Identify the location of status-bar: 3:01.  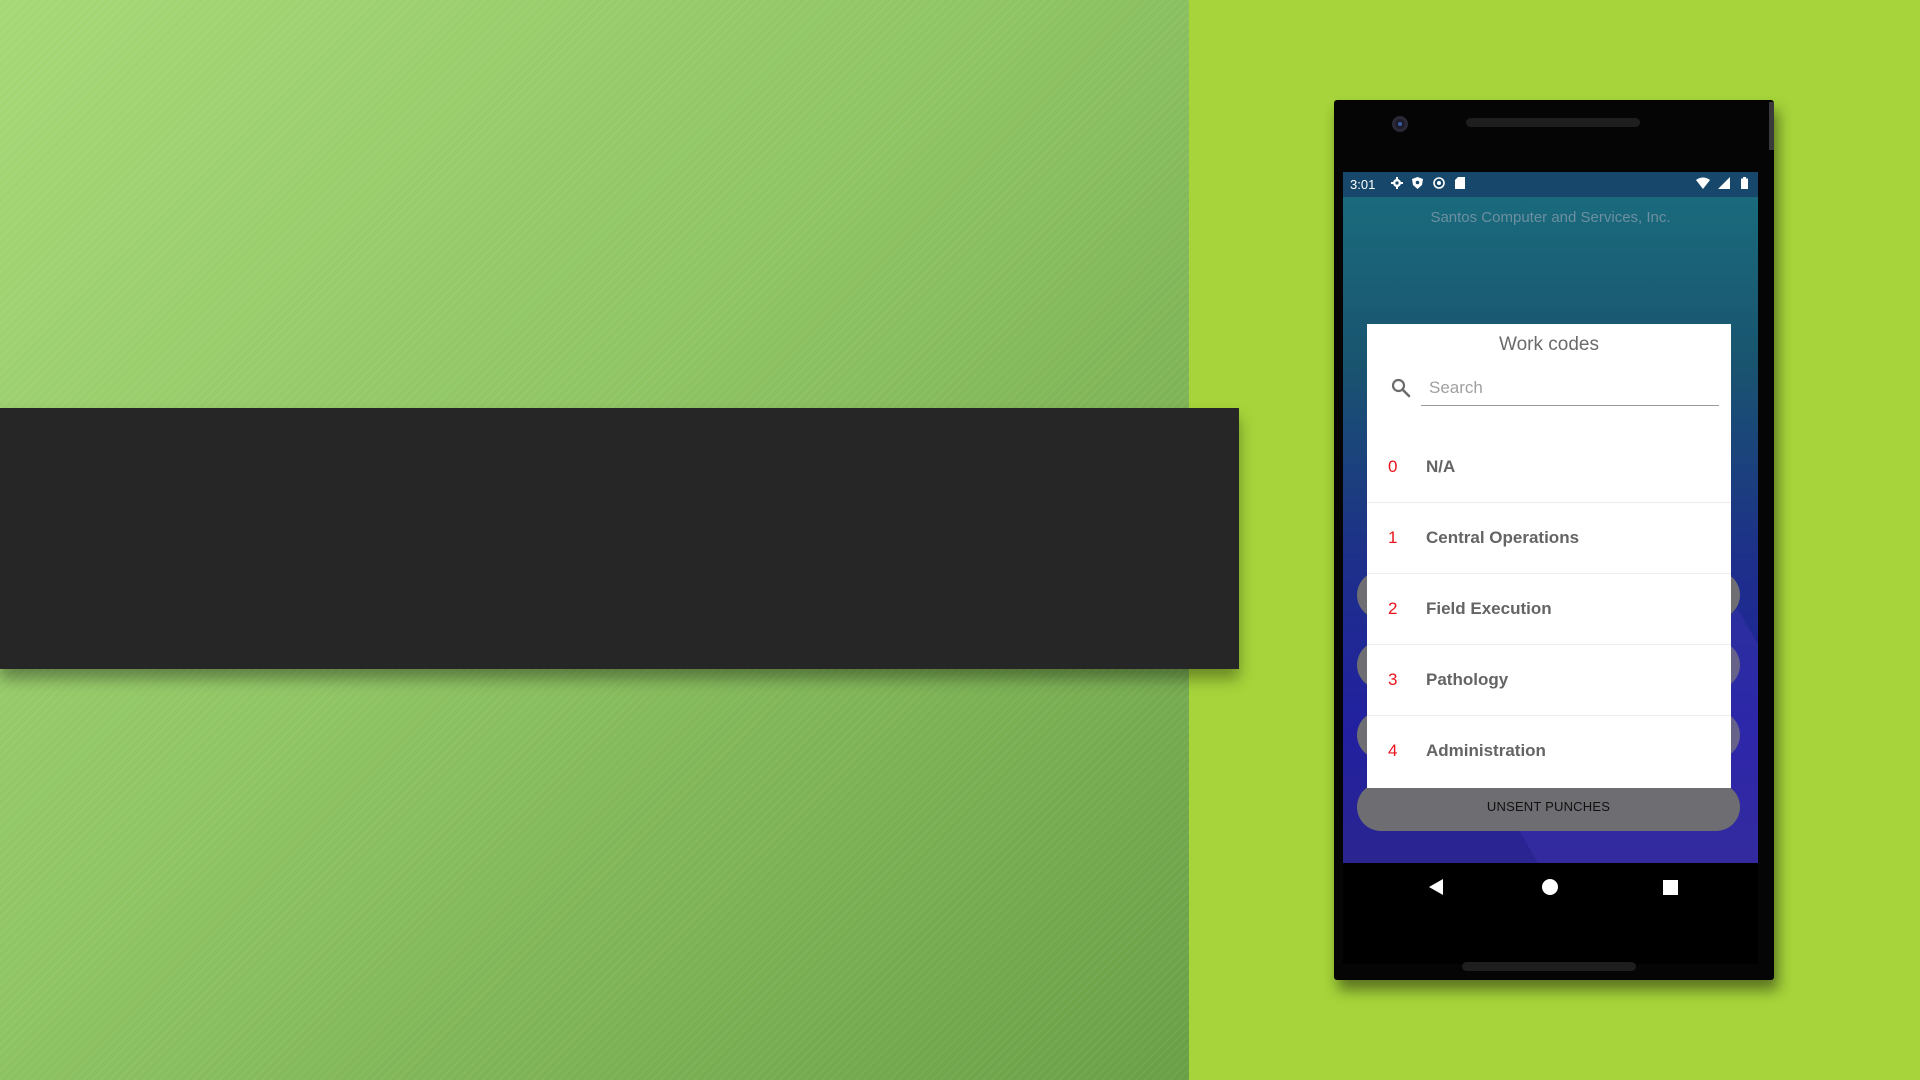
(1550, 184).